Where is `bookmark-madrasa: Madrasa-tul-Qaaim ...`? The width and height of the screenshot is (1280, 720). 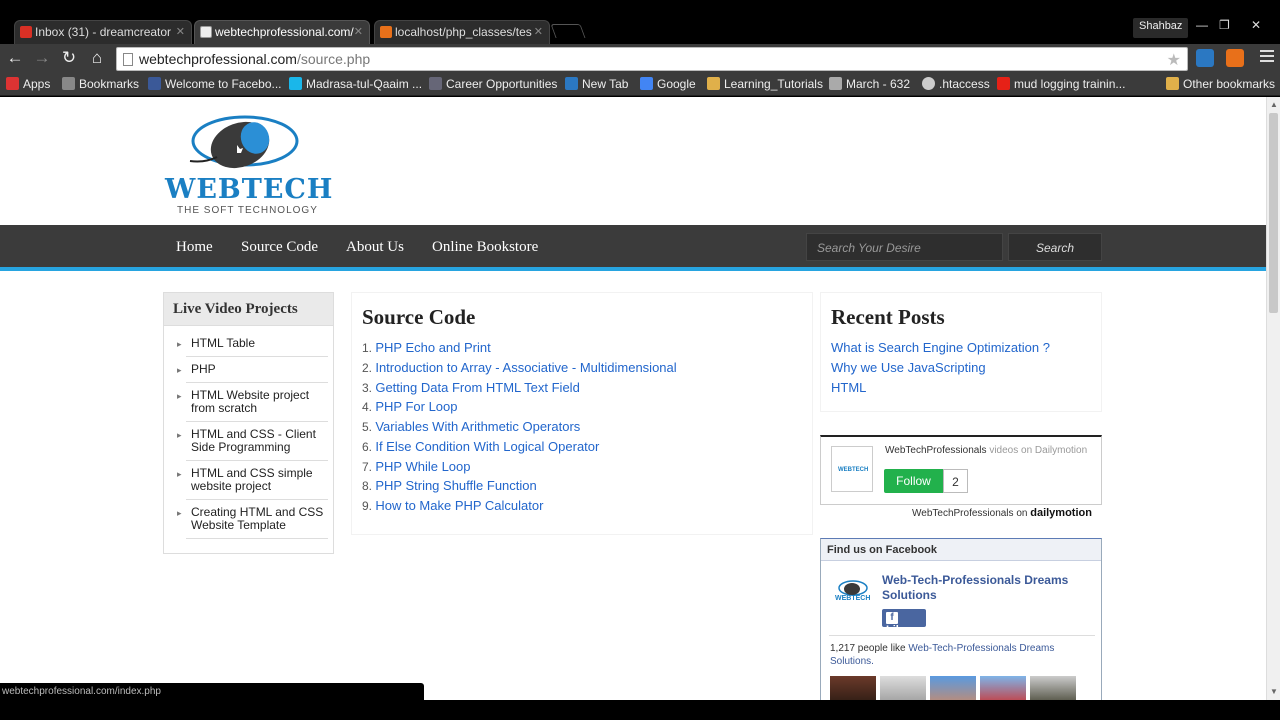 bookmark-madrasa: Madrasa-tul-Qaaim ... is located at coordinates (355, 84).